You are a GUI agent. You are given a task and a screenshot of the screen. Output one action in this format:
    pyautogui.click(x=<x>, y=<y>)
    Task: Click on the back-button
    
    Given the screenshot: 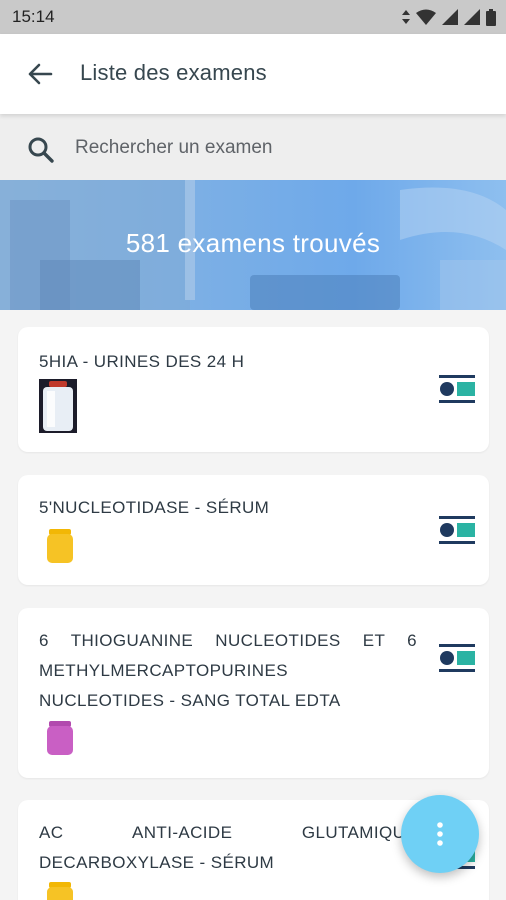 What is the action you would take?
    pyautogui.click(x=40, y=74)
    